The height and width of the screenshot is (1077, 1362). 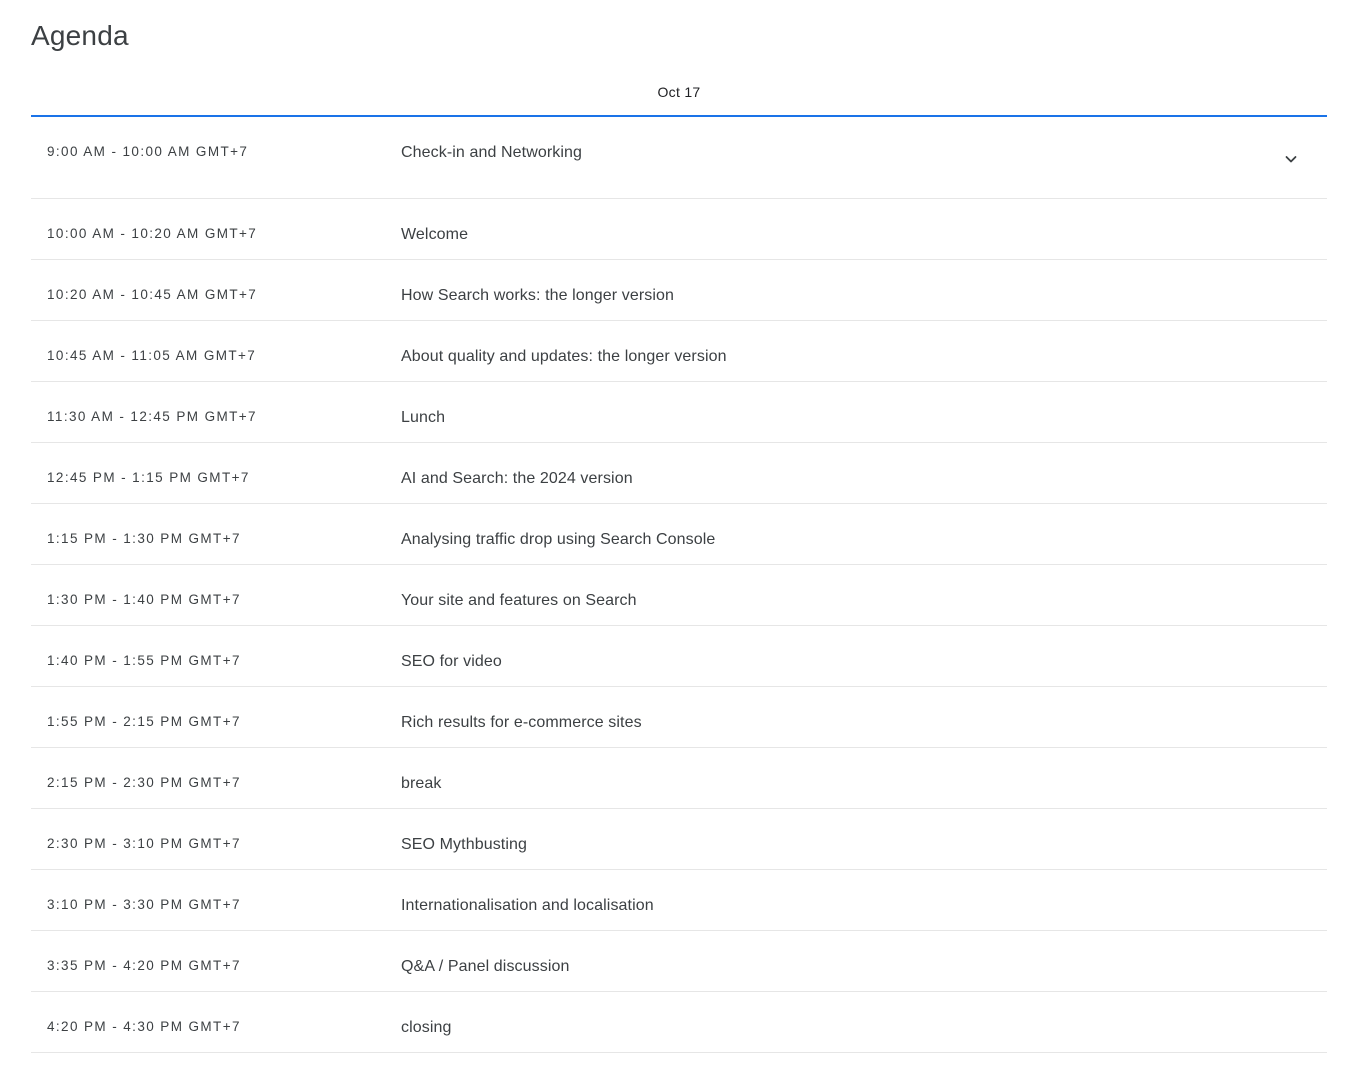 I want to click on session-title: SEO Mythbusting, so click(x=464, y=844).